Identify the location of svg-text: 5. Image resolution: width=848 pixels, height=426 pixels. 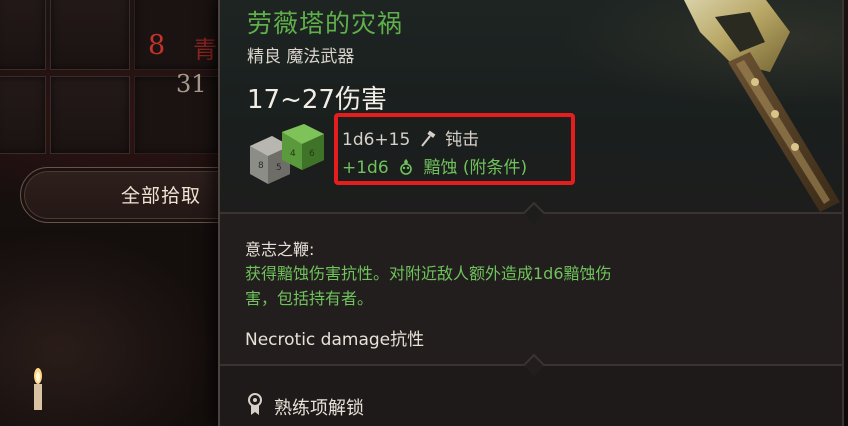
(279, 168).